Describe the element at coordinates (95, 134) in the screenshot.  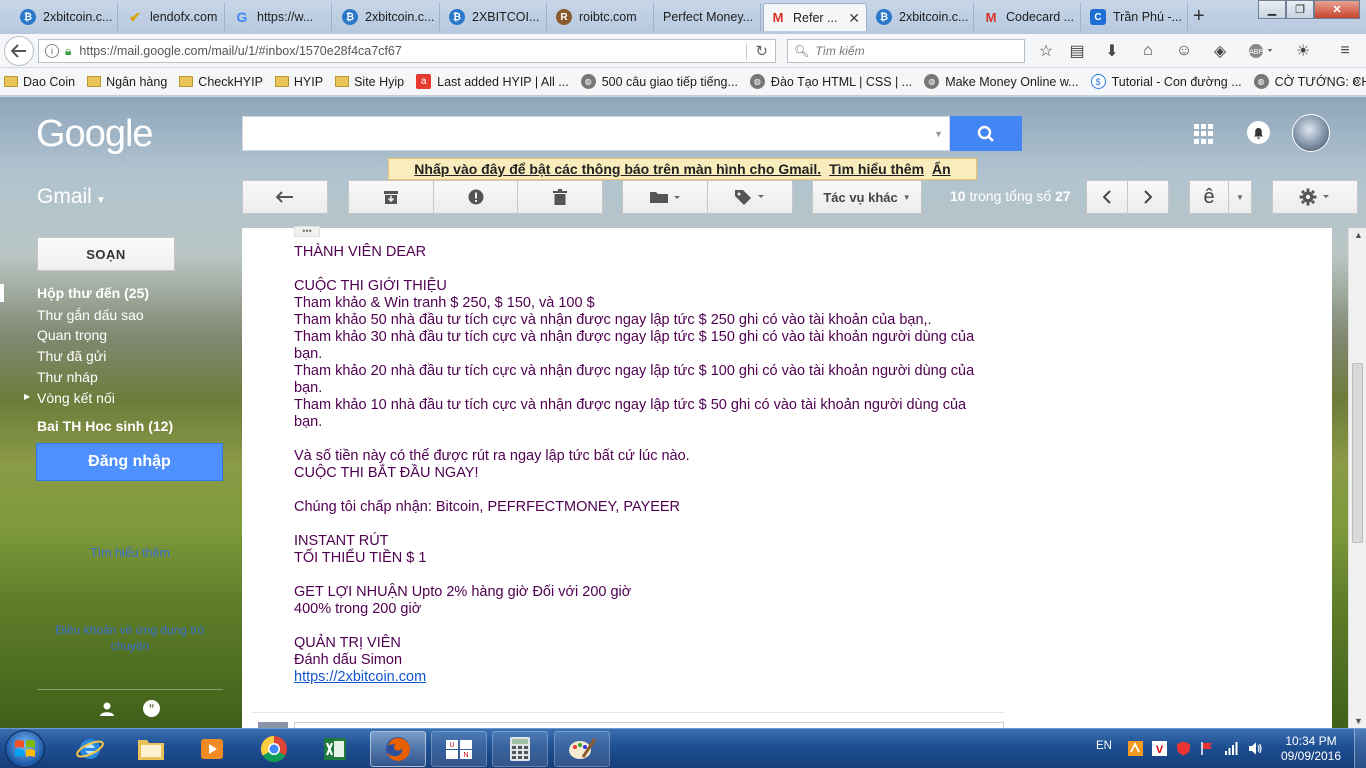
I see `google-logo: Google` at that location.